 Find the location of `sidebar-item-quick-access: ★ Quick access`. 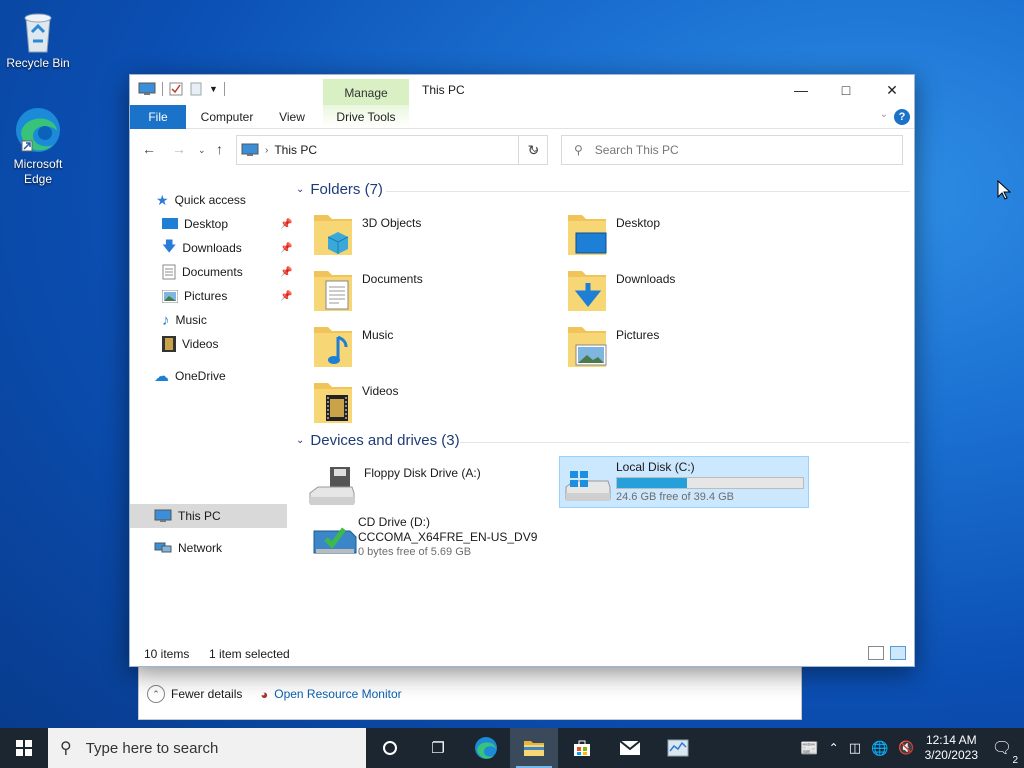

sidebar-item-quick-access: ★ Quick access is located at coordinates (201, 200).